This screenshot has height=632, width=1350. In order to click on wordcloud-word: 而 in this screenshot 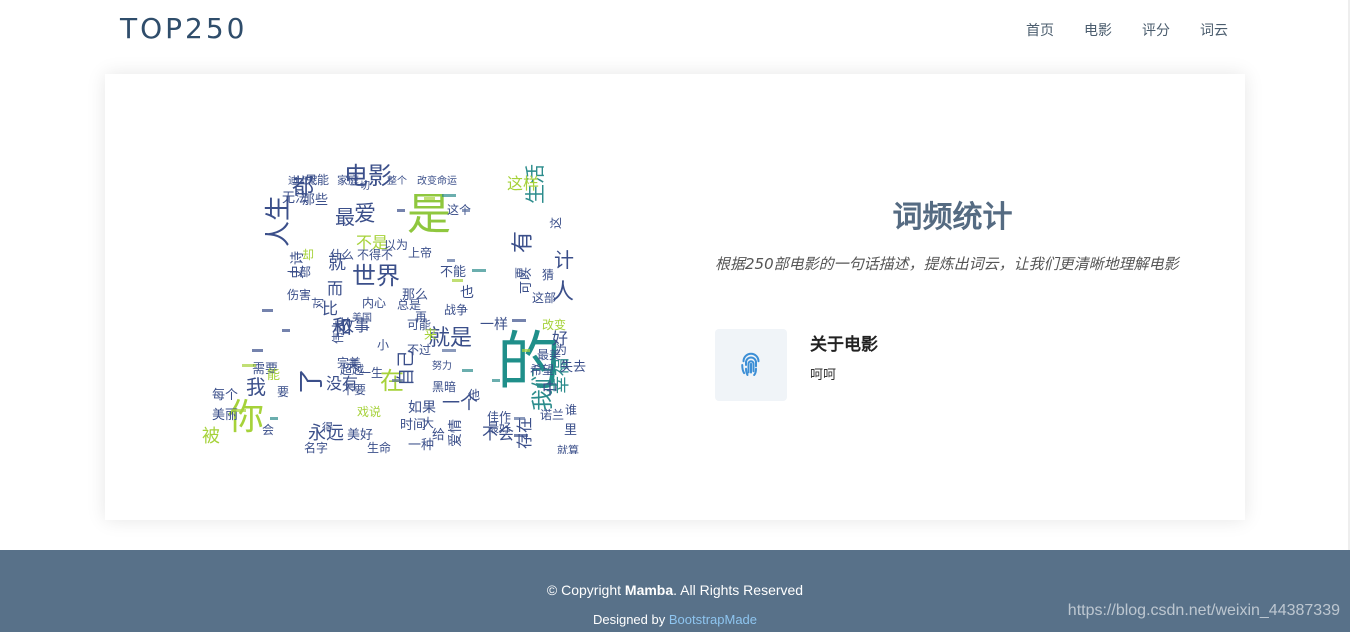, I will do `click(335, 288)`.